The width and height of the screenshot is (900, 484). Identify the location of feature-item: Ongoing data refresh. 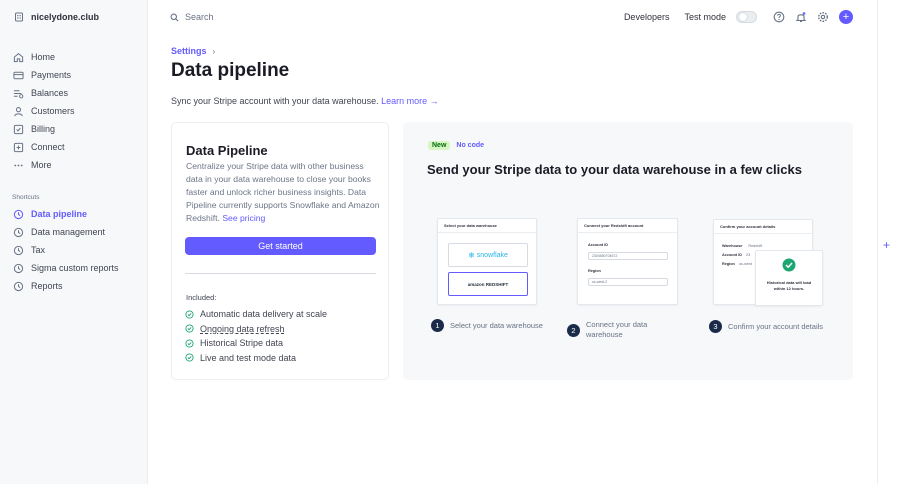
(256, 329).